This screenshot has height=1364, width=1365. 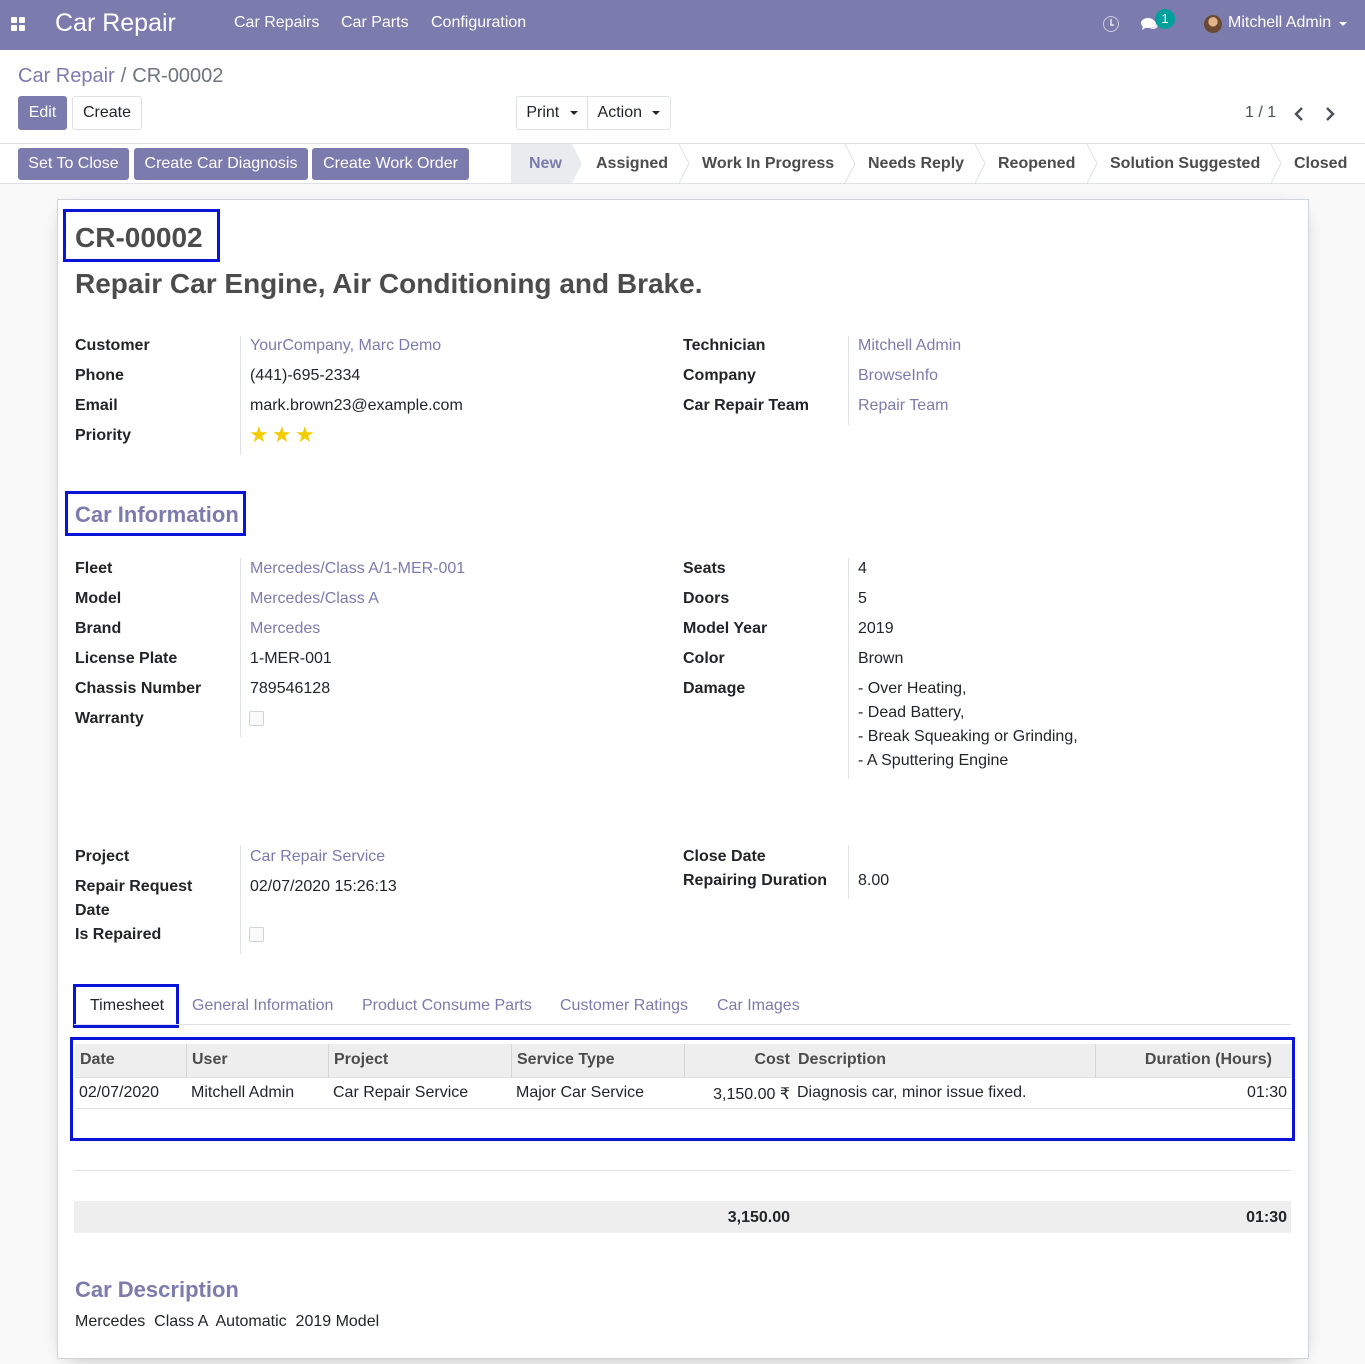 What do you see at coordinates (66, 76) in the screenshot?
I see `breadcrumb-parent-link: Car Repair` at bounding box center [66, 76].